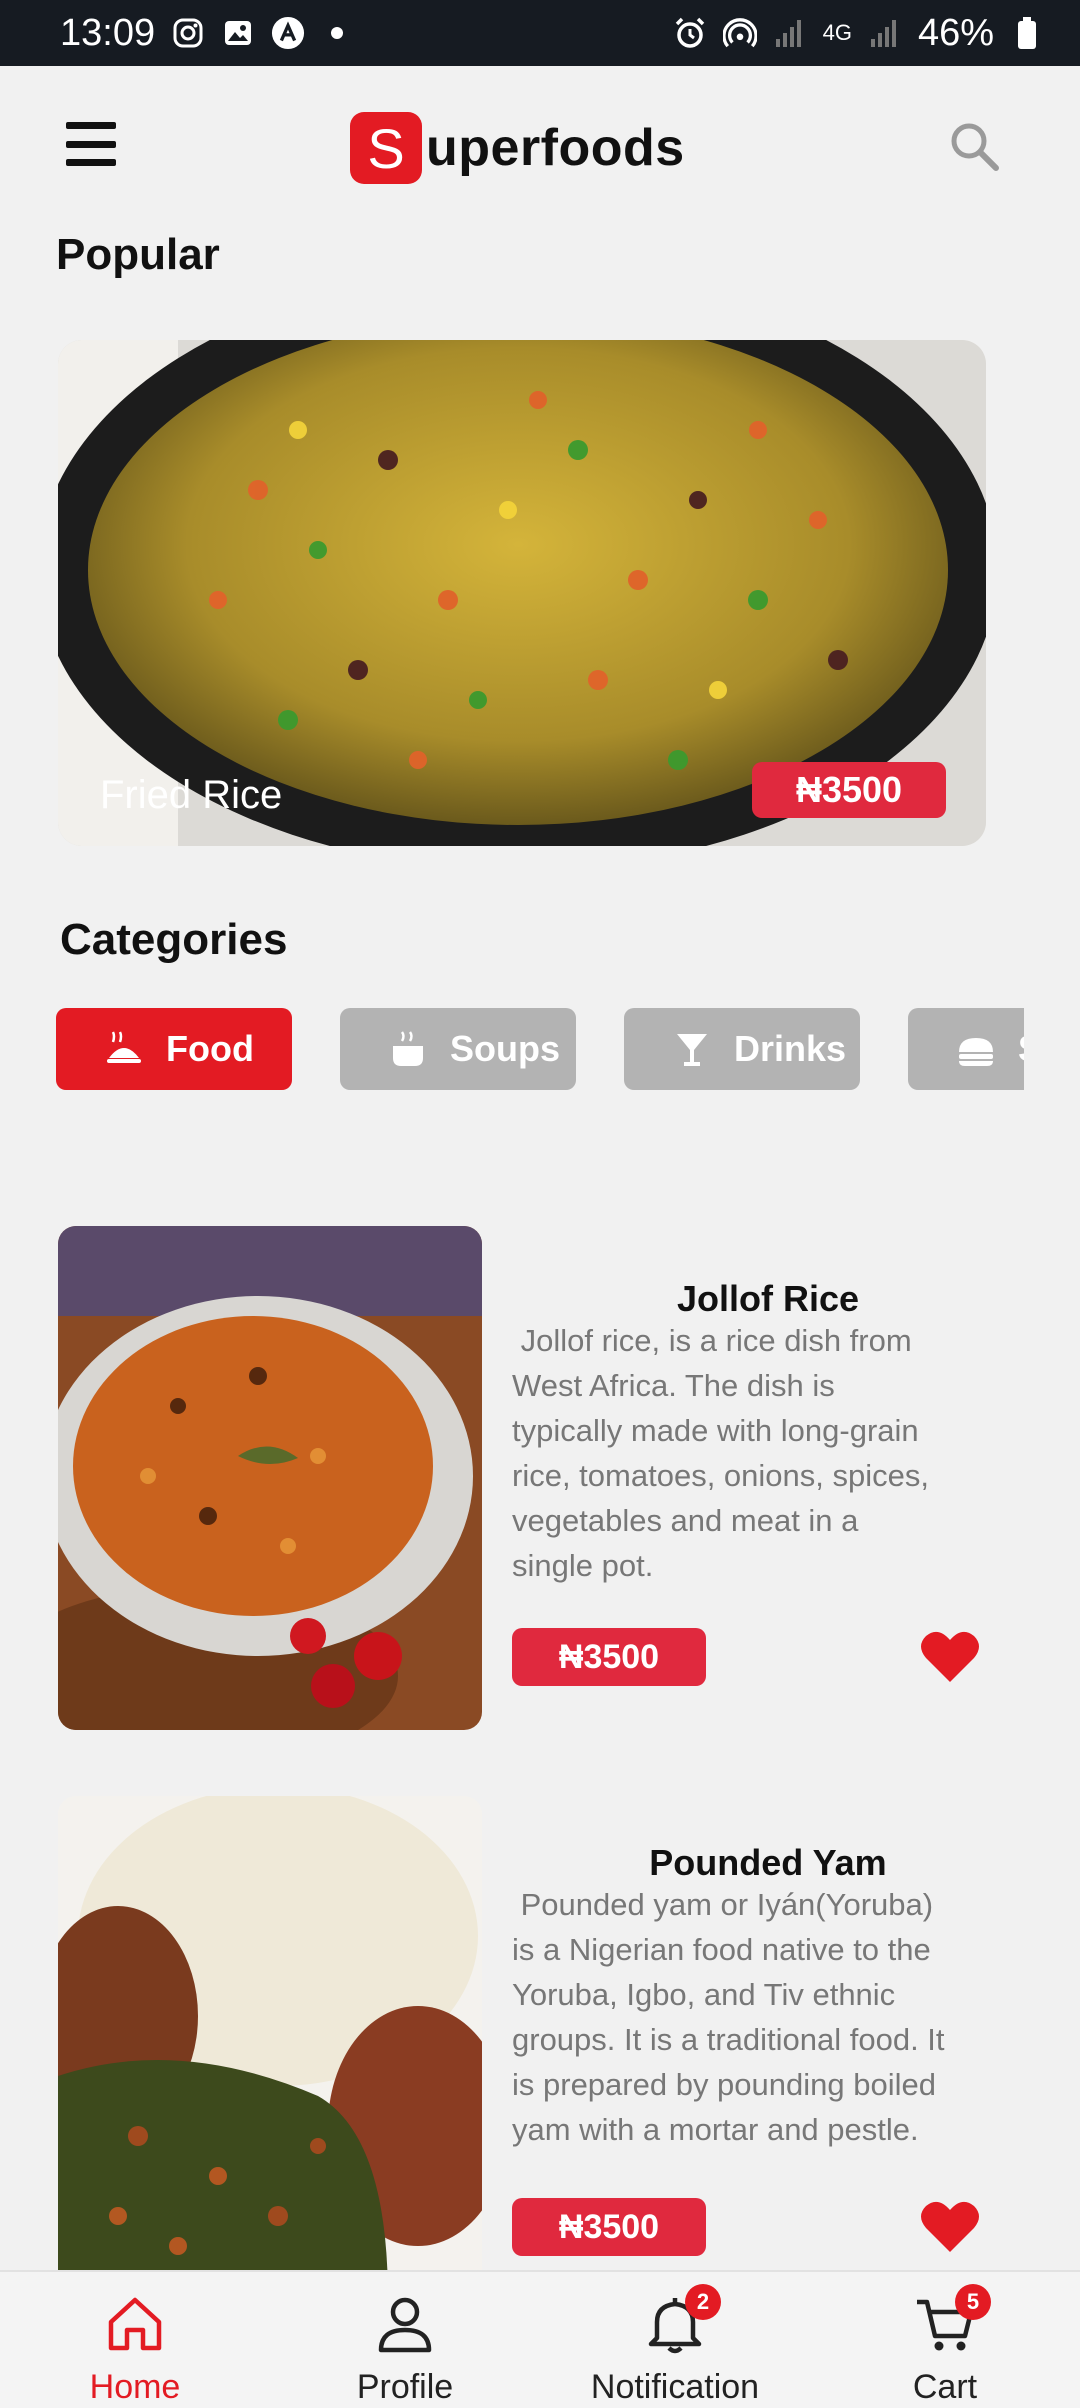  What do you see at coordinates (849, 790) in the screenshot?
I see `popular-item-price: ₦3500` at bounding box center [849, 790].